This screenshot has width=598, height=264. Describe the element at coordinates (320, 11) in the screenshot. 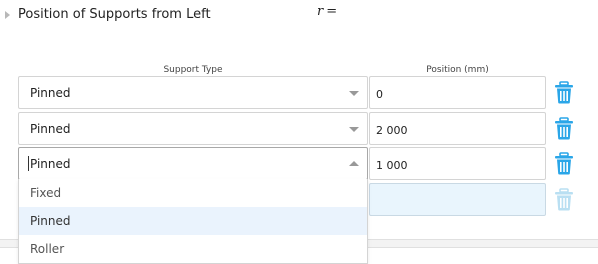

I see `variable-symbol: r` at that location.